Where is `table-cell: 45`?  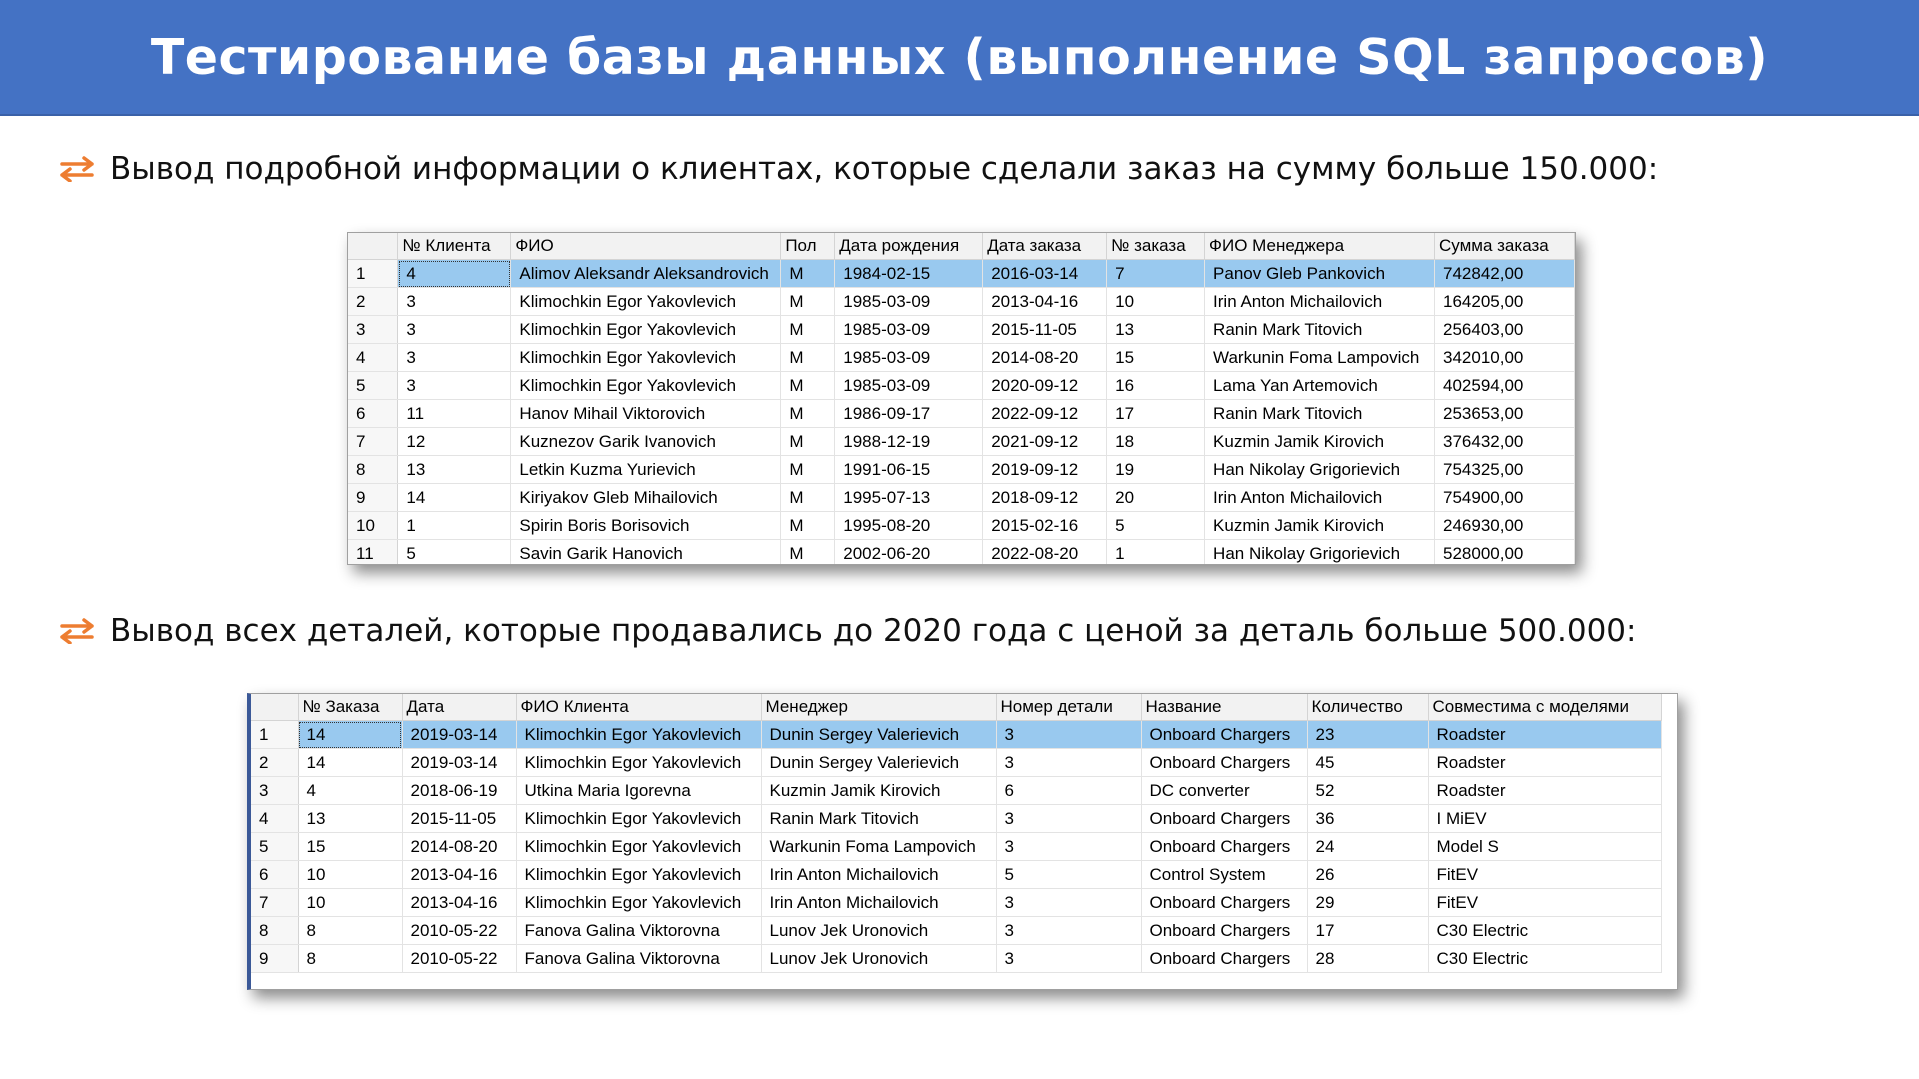 table-cell: 45 is located at coordinates (1368, 762).